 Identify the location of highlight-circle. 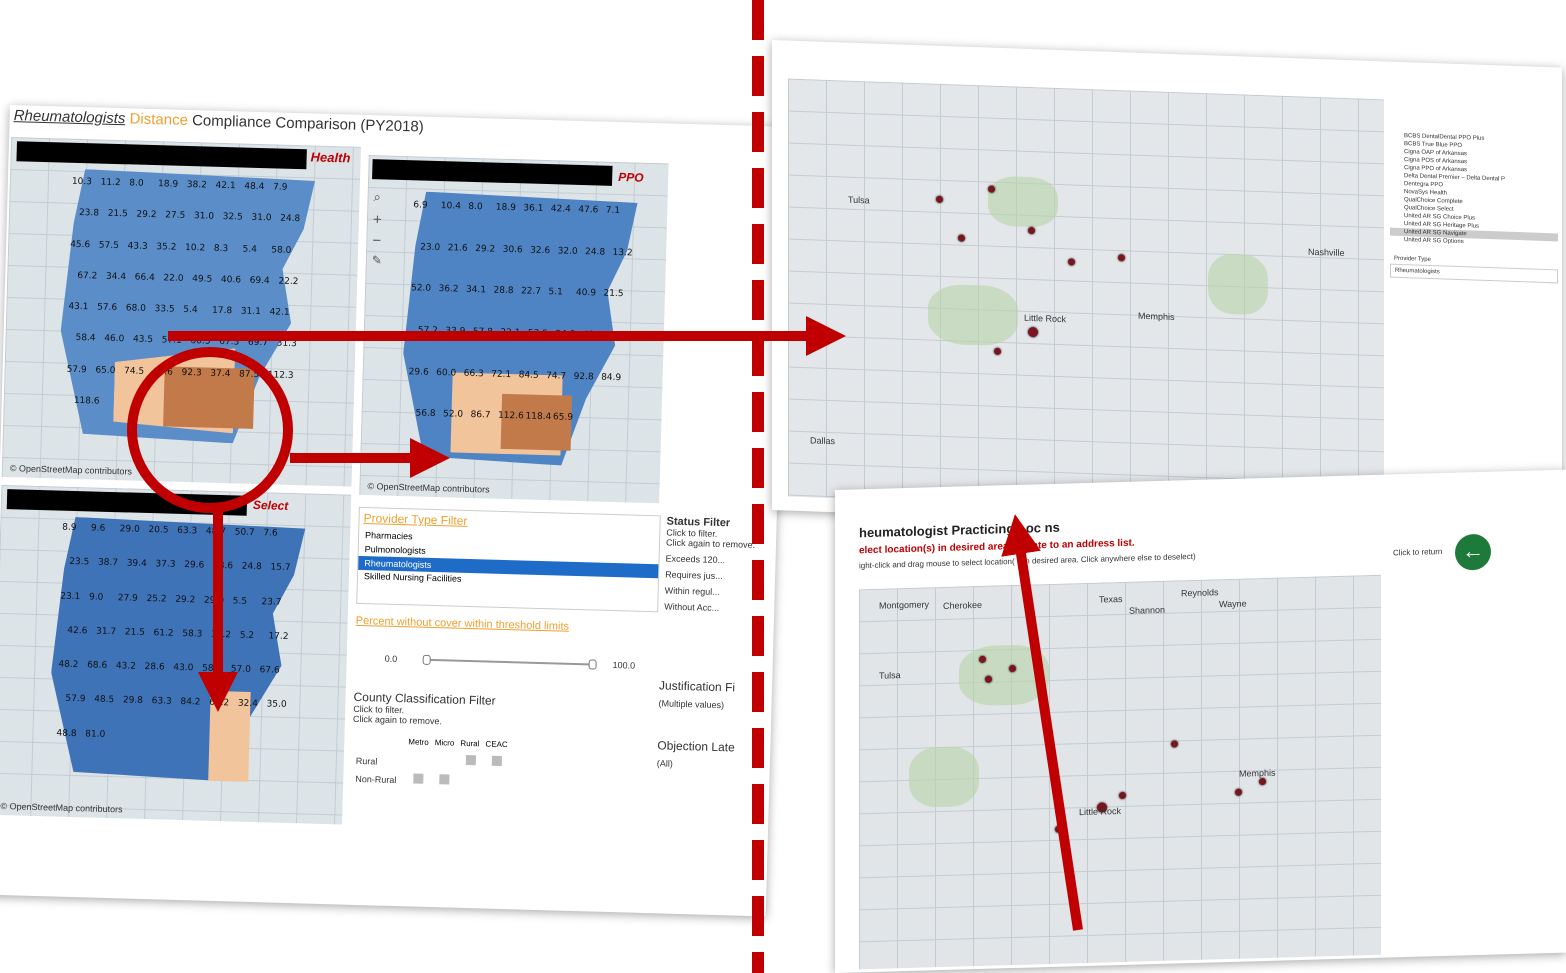
(210, 430).